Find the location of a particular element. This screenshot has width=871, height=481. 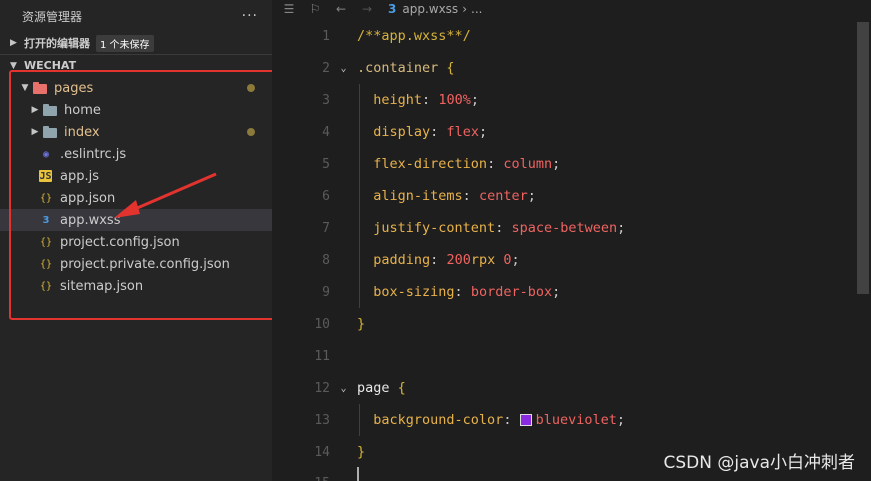

bookmark-icon: ⚐ is located at coordinates (315, 9).